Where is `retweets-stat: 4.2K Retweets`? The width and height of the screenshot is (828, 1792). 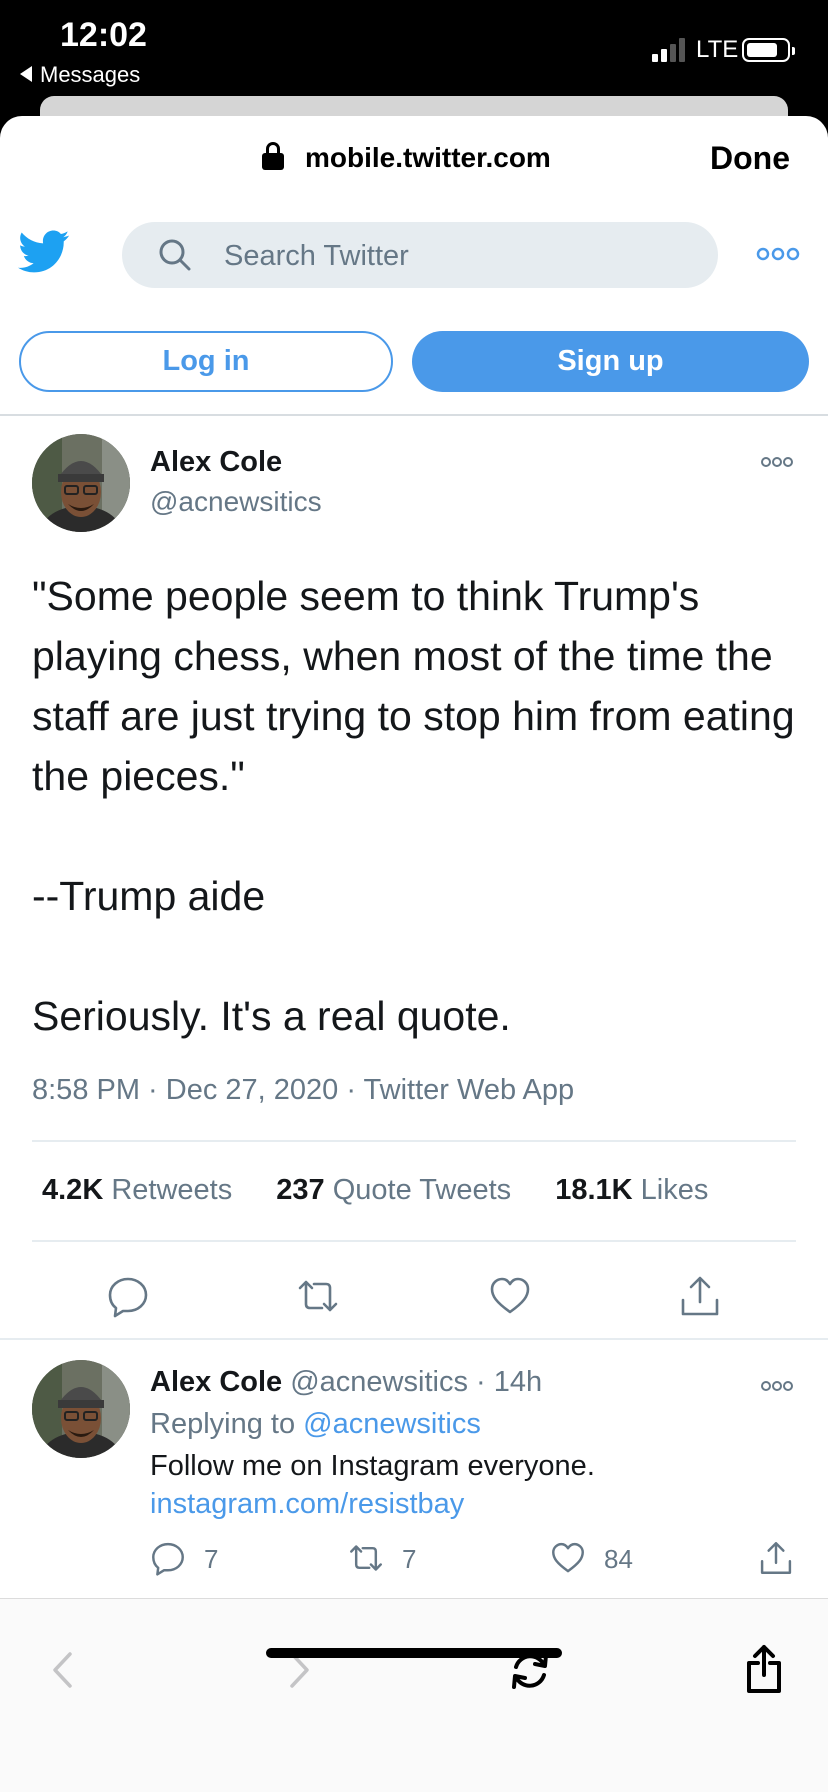 retweets-stat: 4.2K Retweets is located at coordinates (137, 1190).